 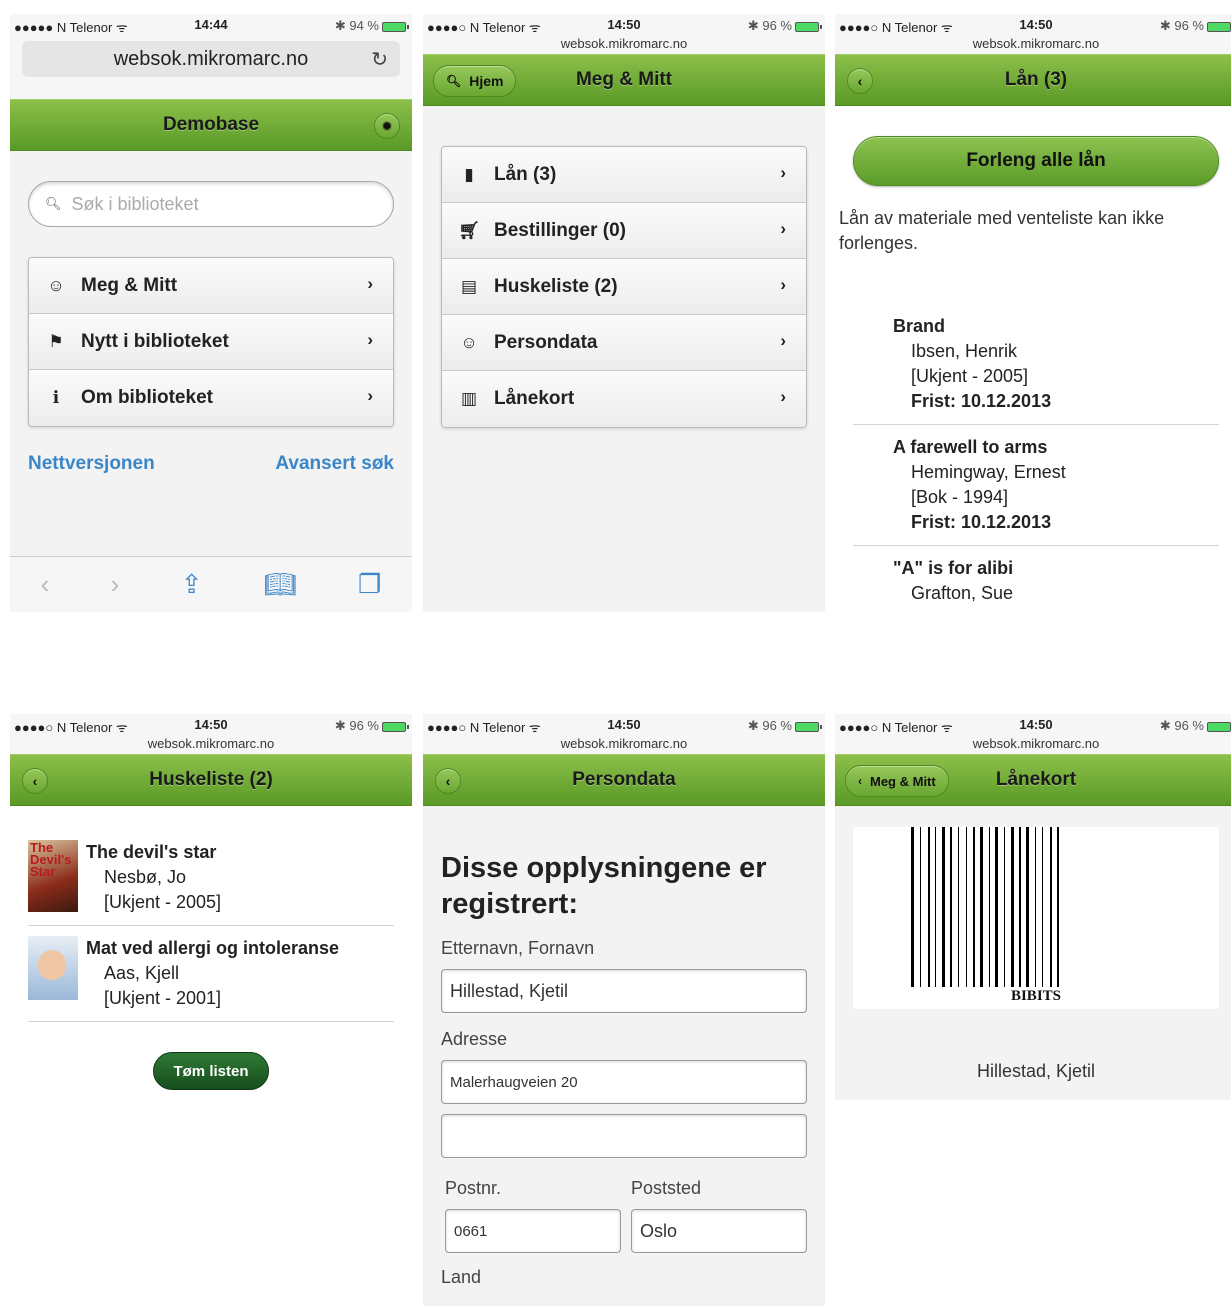 What do you see at coordinates (546, 342) in the screenshot?
I see `menu-item-label: Persondata` at bounding box center [546, 342].